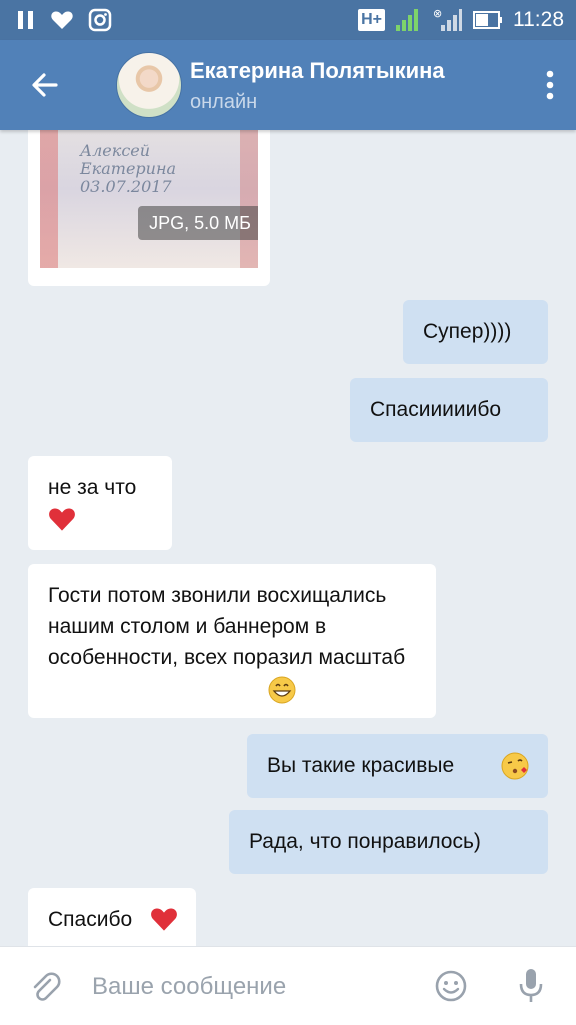 The width and height of the screenshot is (576, 1025). I want to click on kiss-emoji-icon, so click(515, 766).